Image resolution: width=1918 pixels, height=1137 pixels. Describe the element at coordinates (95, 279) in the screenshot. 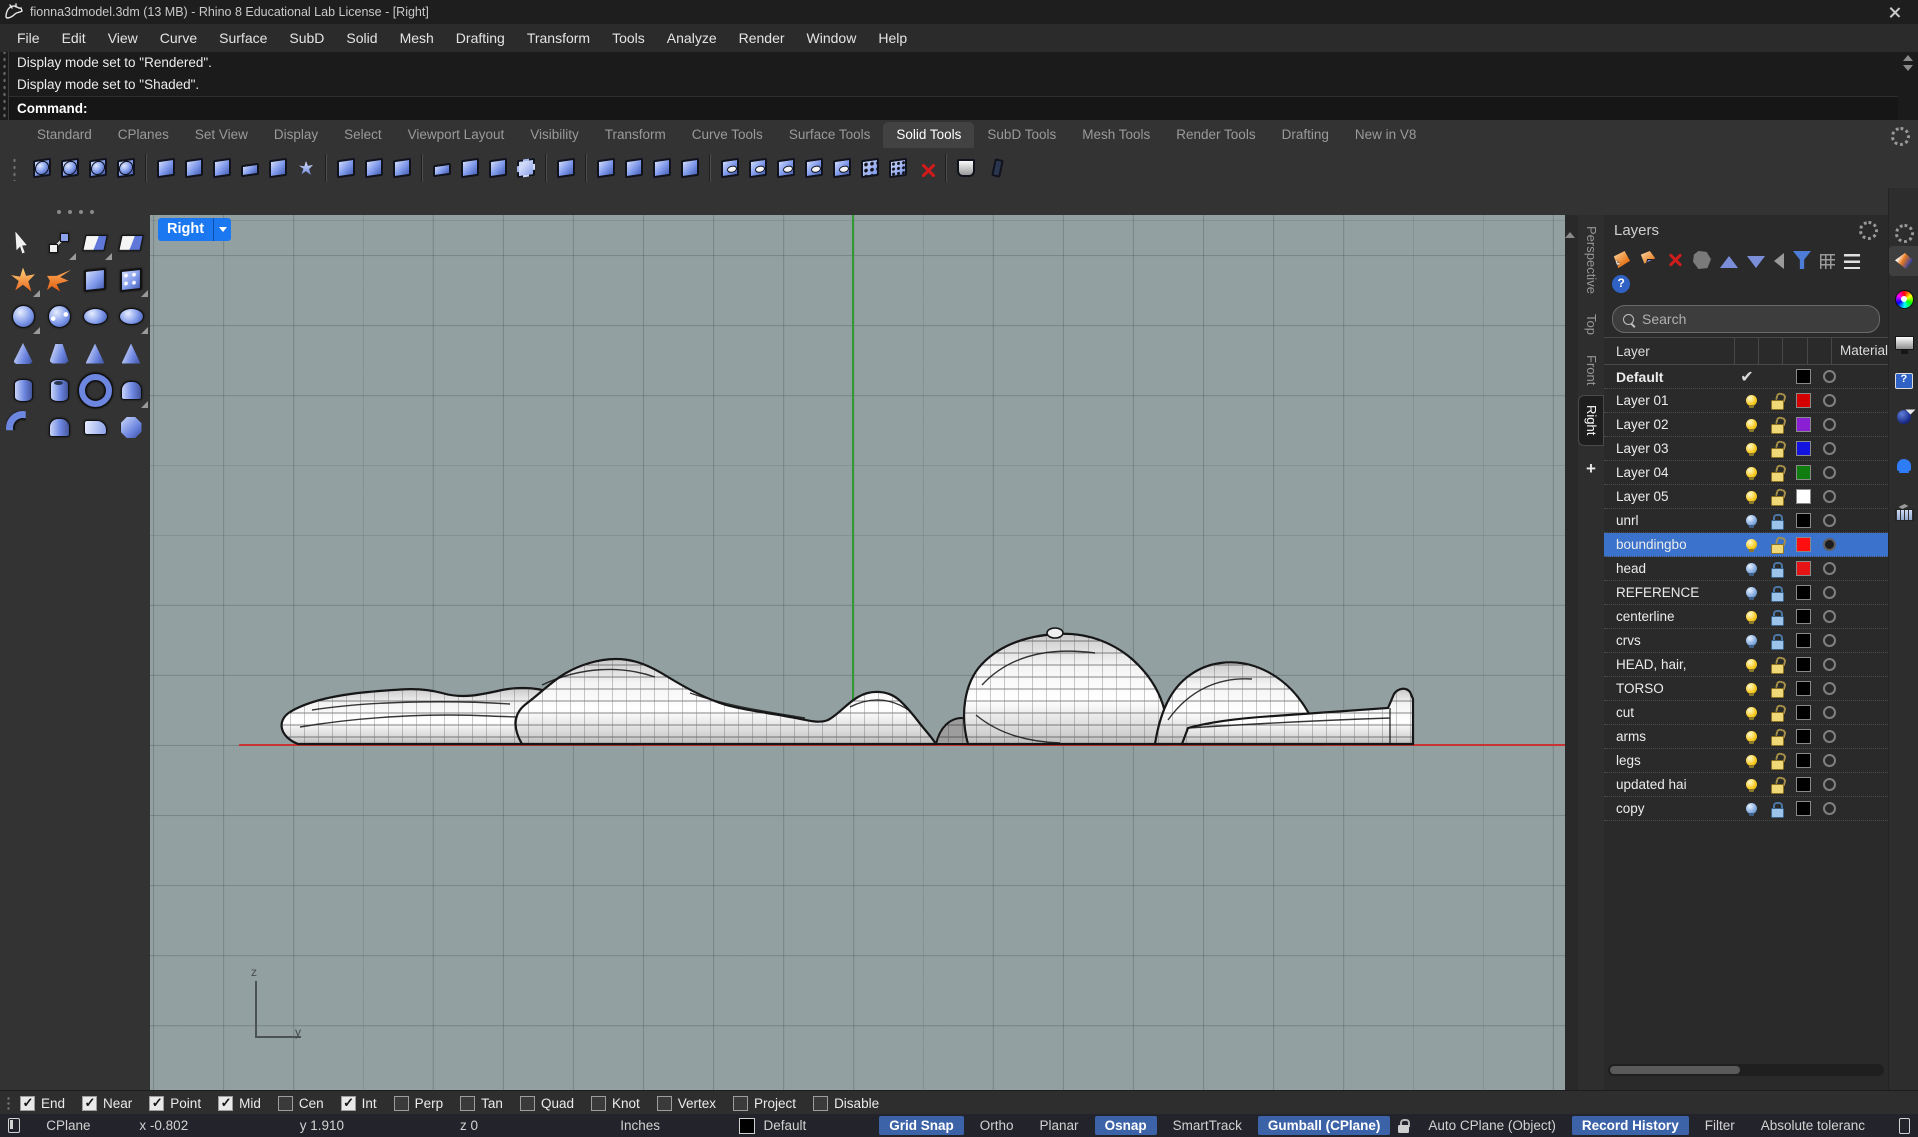

I see `box-icon` at that location.